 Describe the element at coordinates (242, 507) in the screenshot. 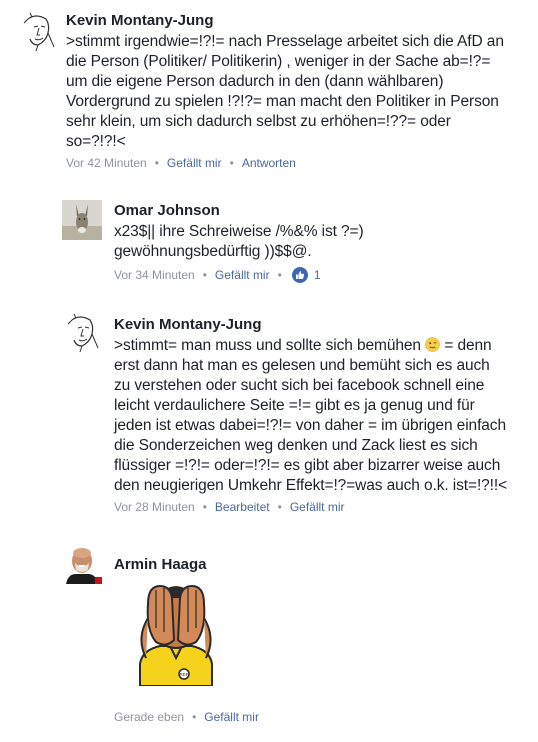

I see `edited-link: Bearbeitet` at that location.